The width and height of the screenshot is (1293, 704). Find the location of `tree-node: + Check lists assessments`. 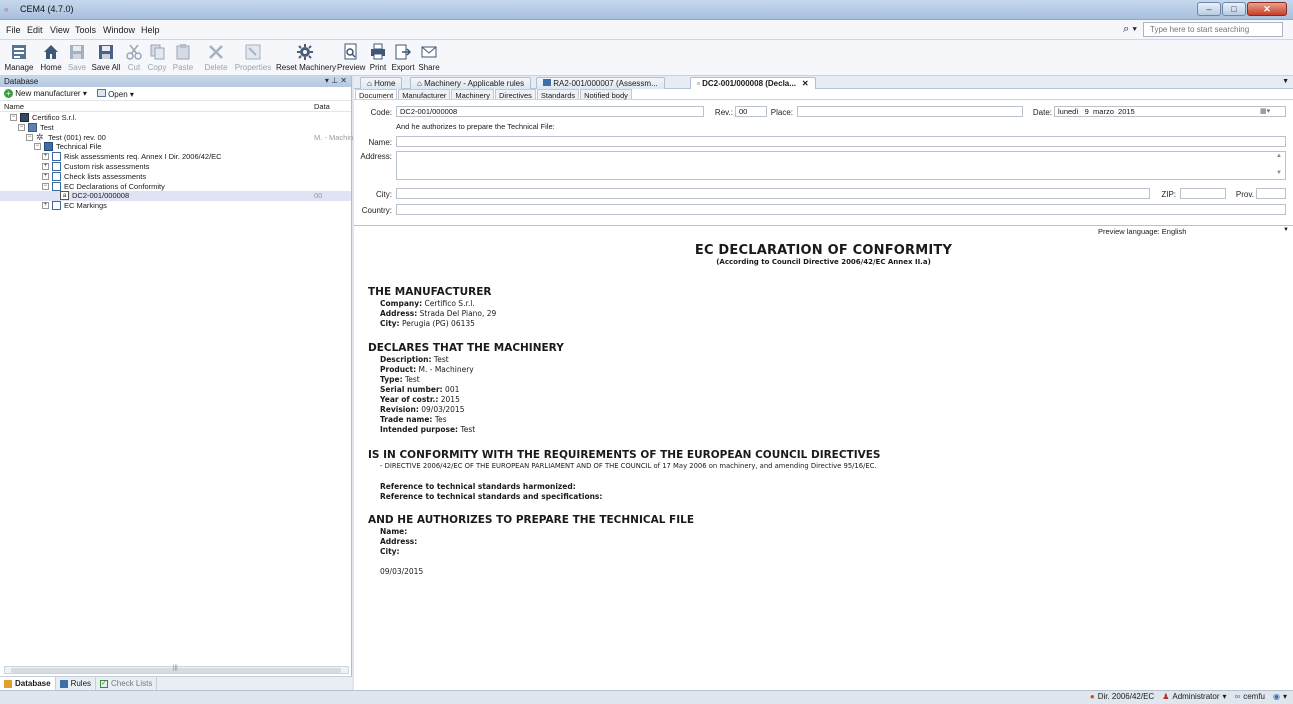

tree-node: + Check lists assessments is located at coordinates (175, 176).